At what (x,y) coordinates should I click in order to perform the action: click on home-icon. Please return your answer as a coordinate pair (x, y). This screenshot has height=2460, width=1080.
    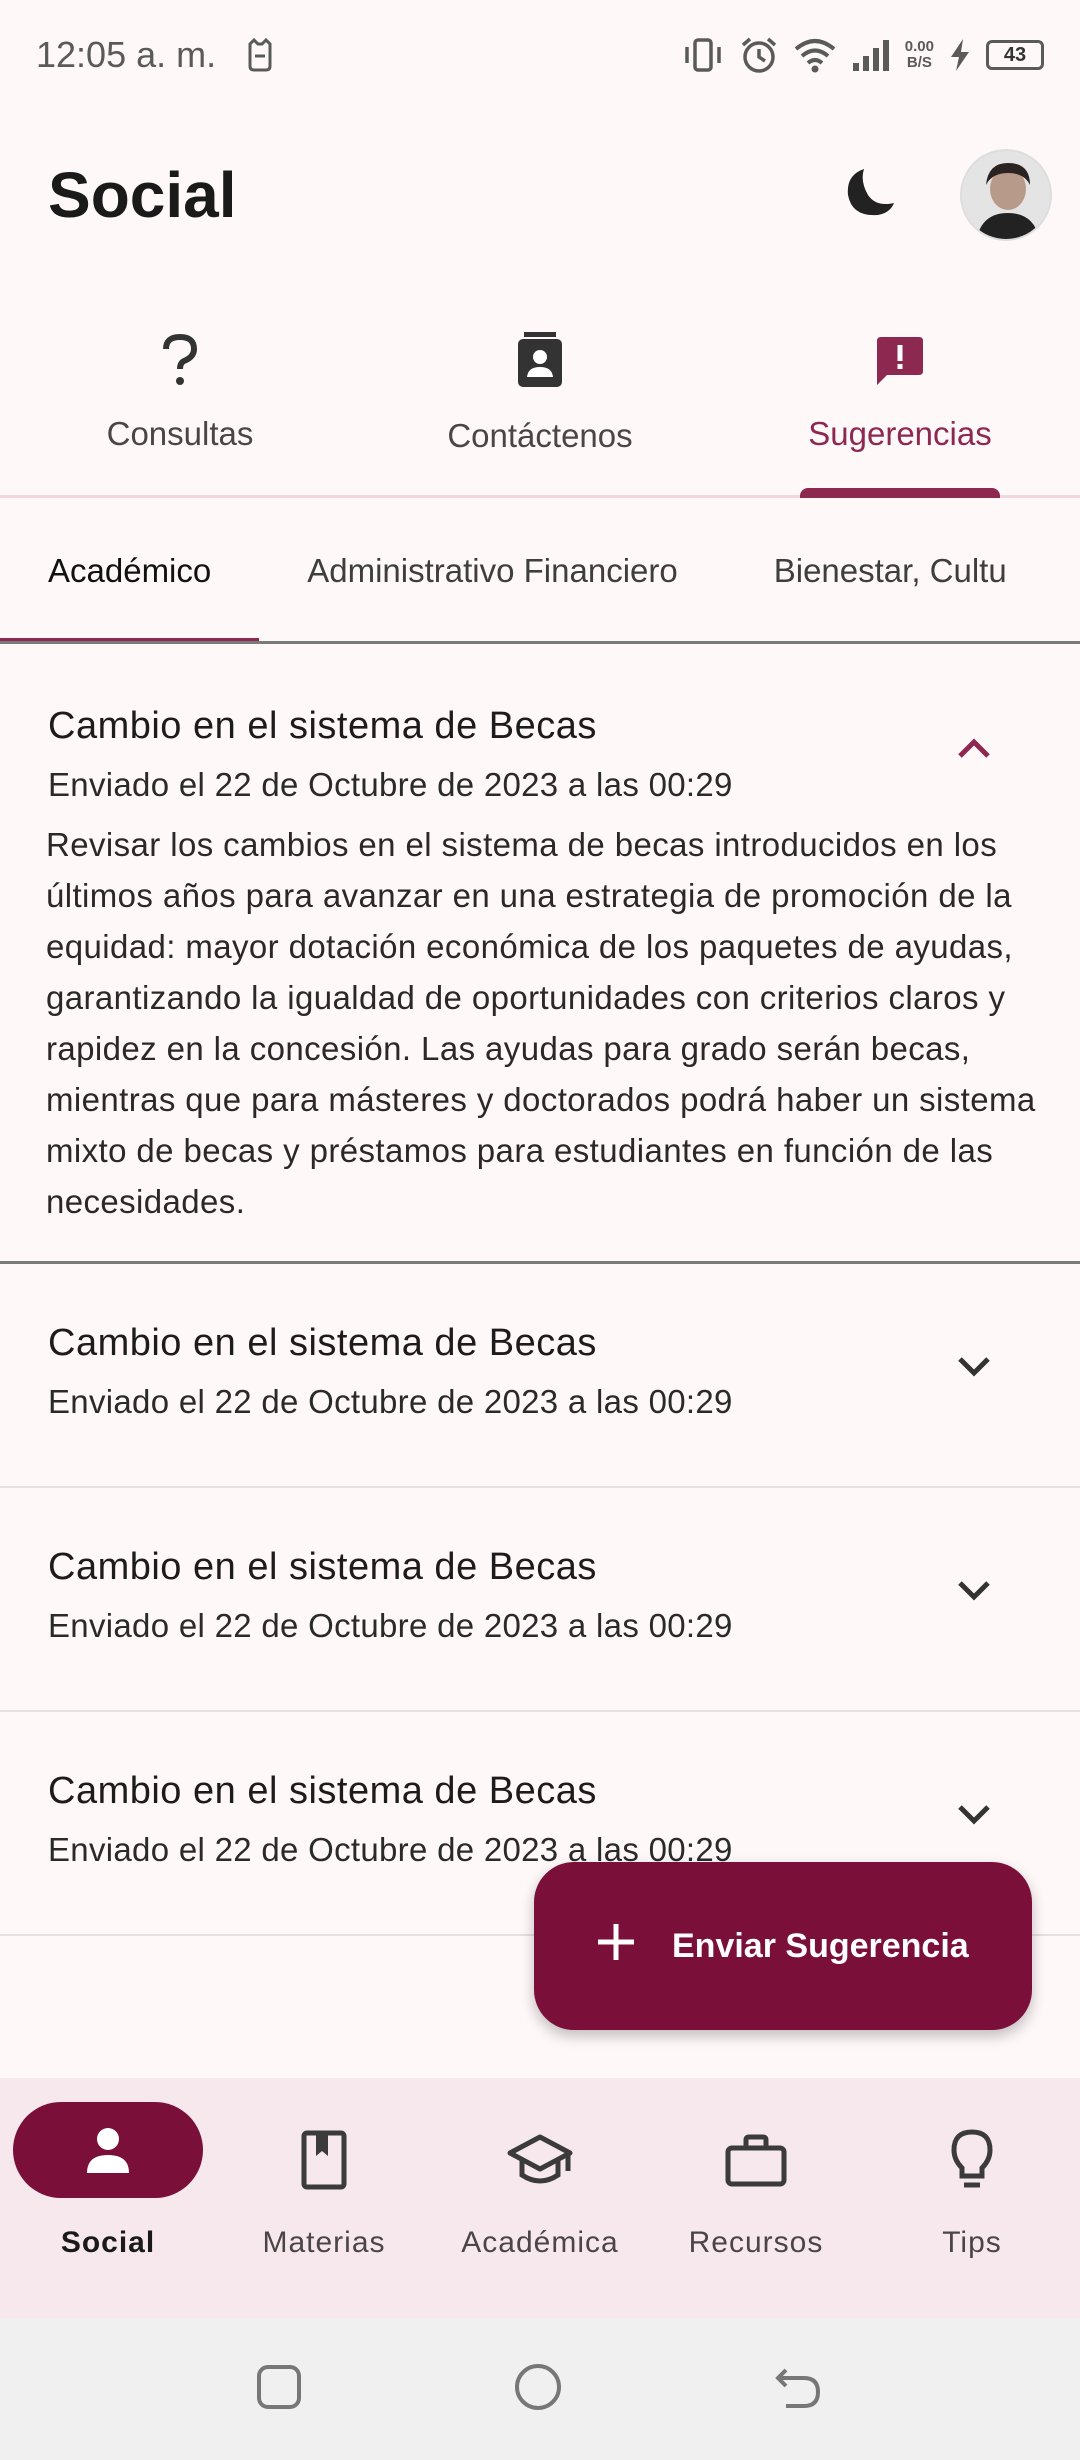
    Looking at the image, I should click on (538, 2389).